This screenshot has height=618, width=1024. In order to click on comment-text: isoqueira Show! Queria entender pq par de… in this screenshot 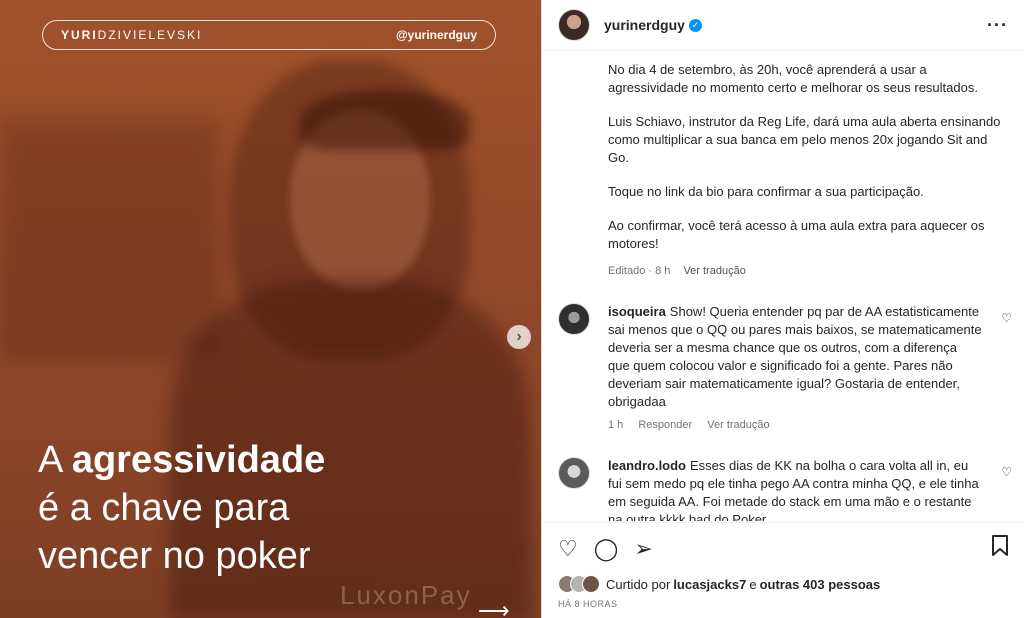, I will do `click(808, 357)`.